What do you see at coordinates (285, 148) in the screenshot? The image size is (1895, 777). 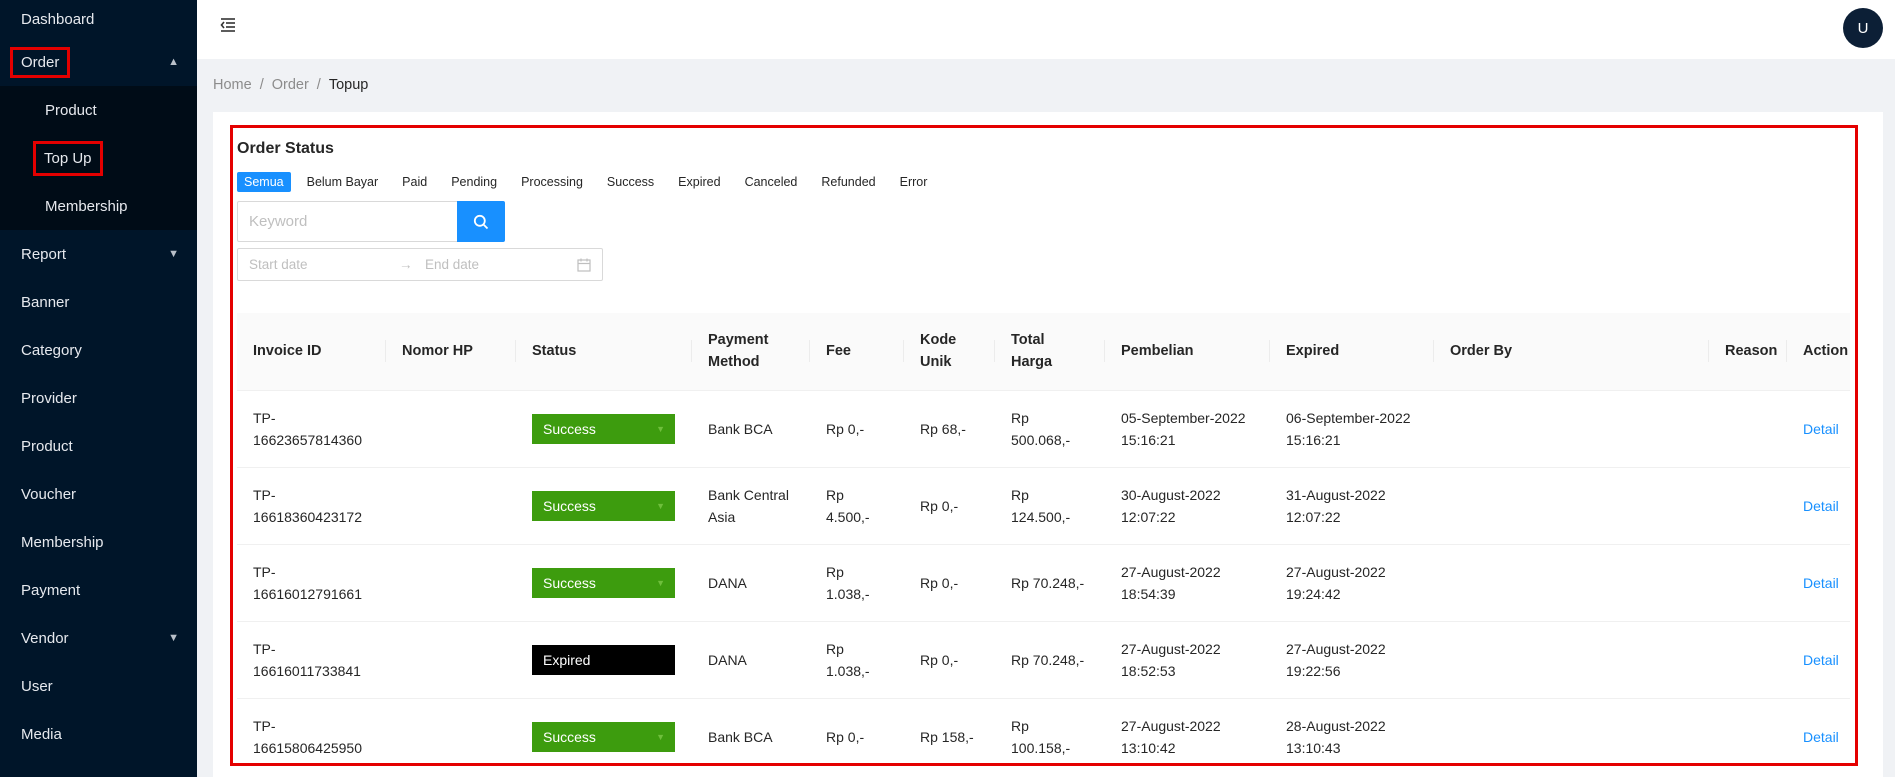 I see `page-title: Order Status` at bounding box center [285, 148].